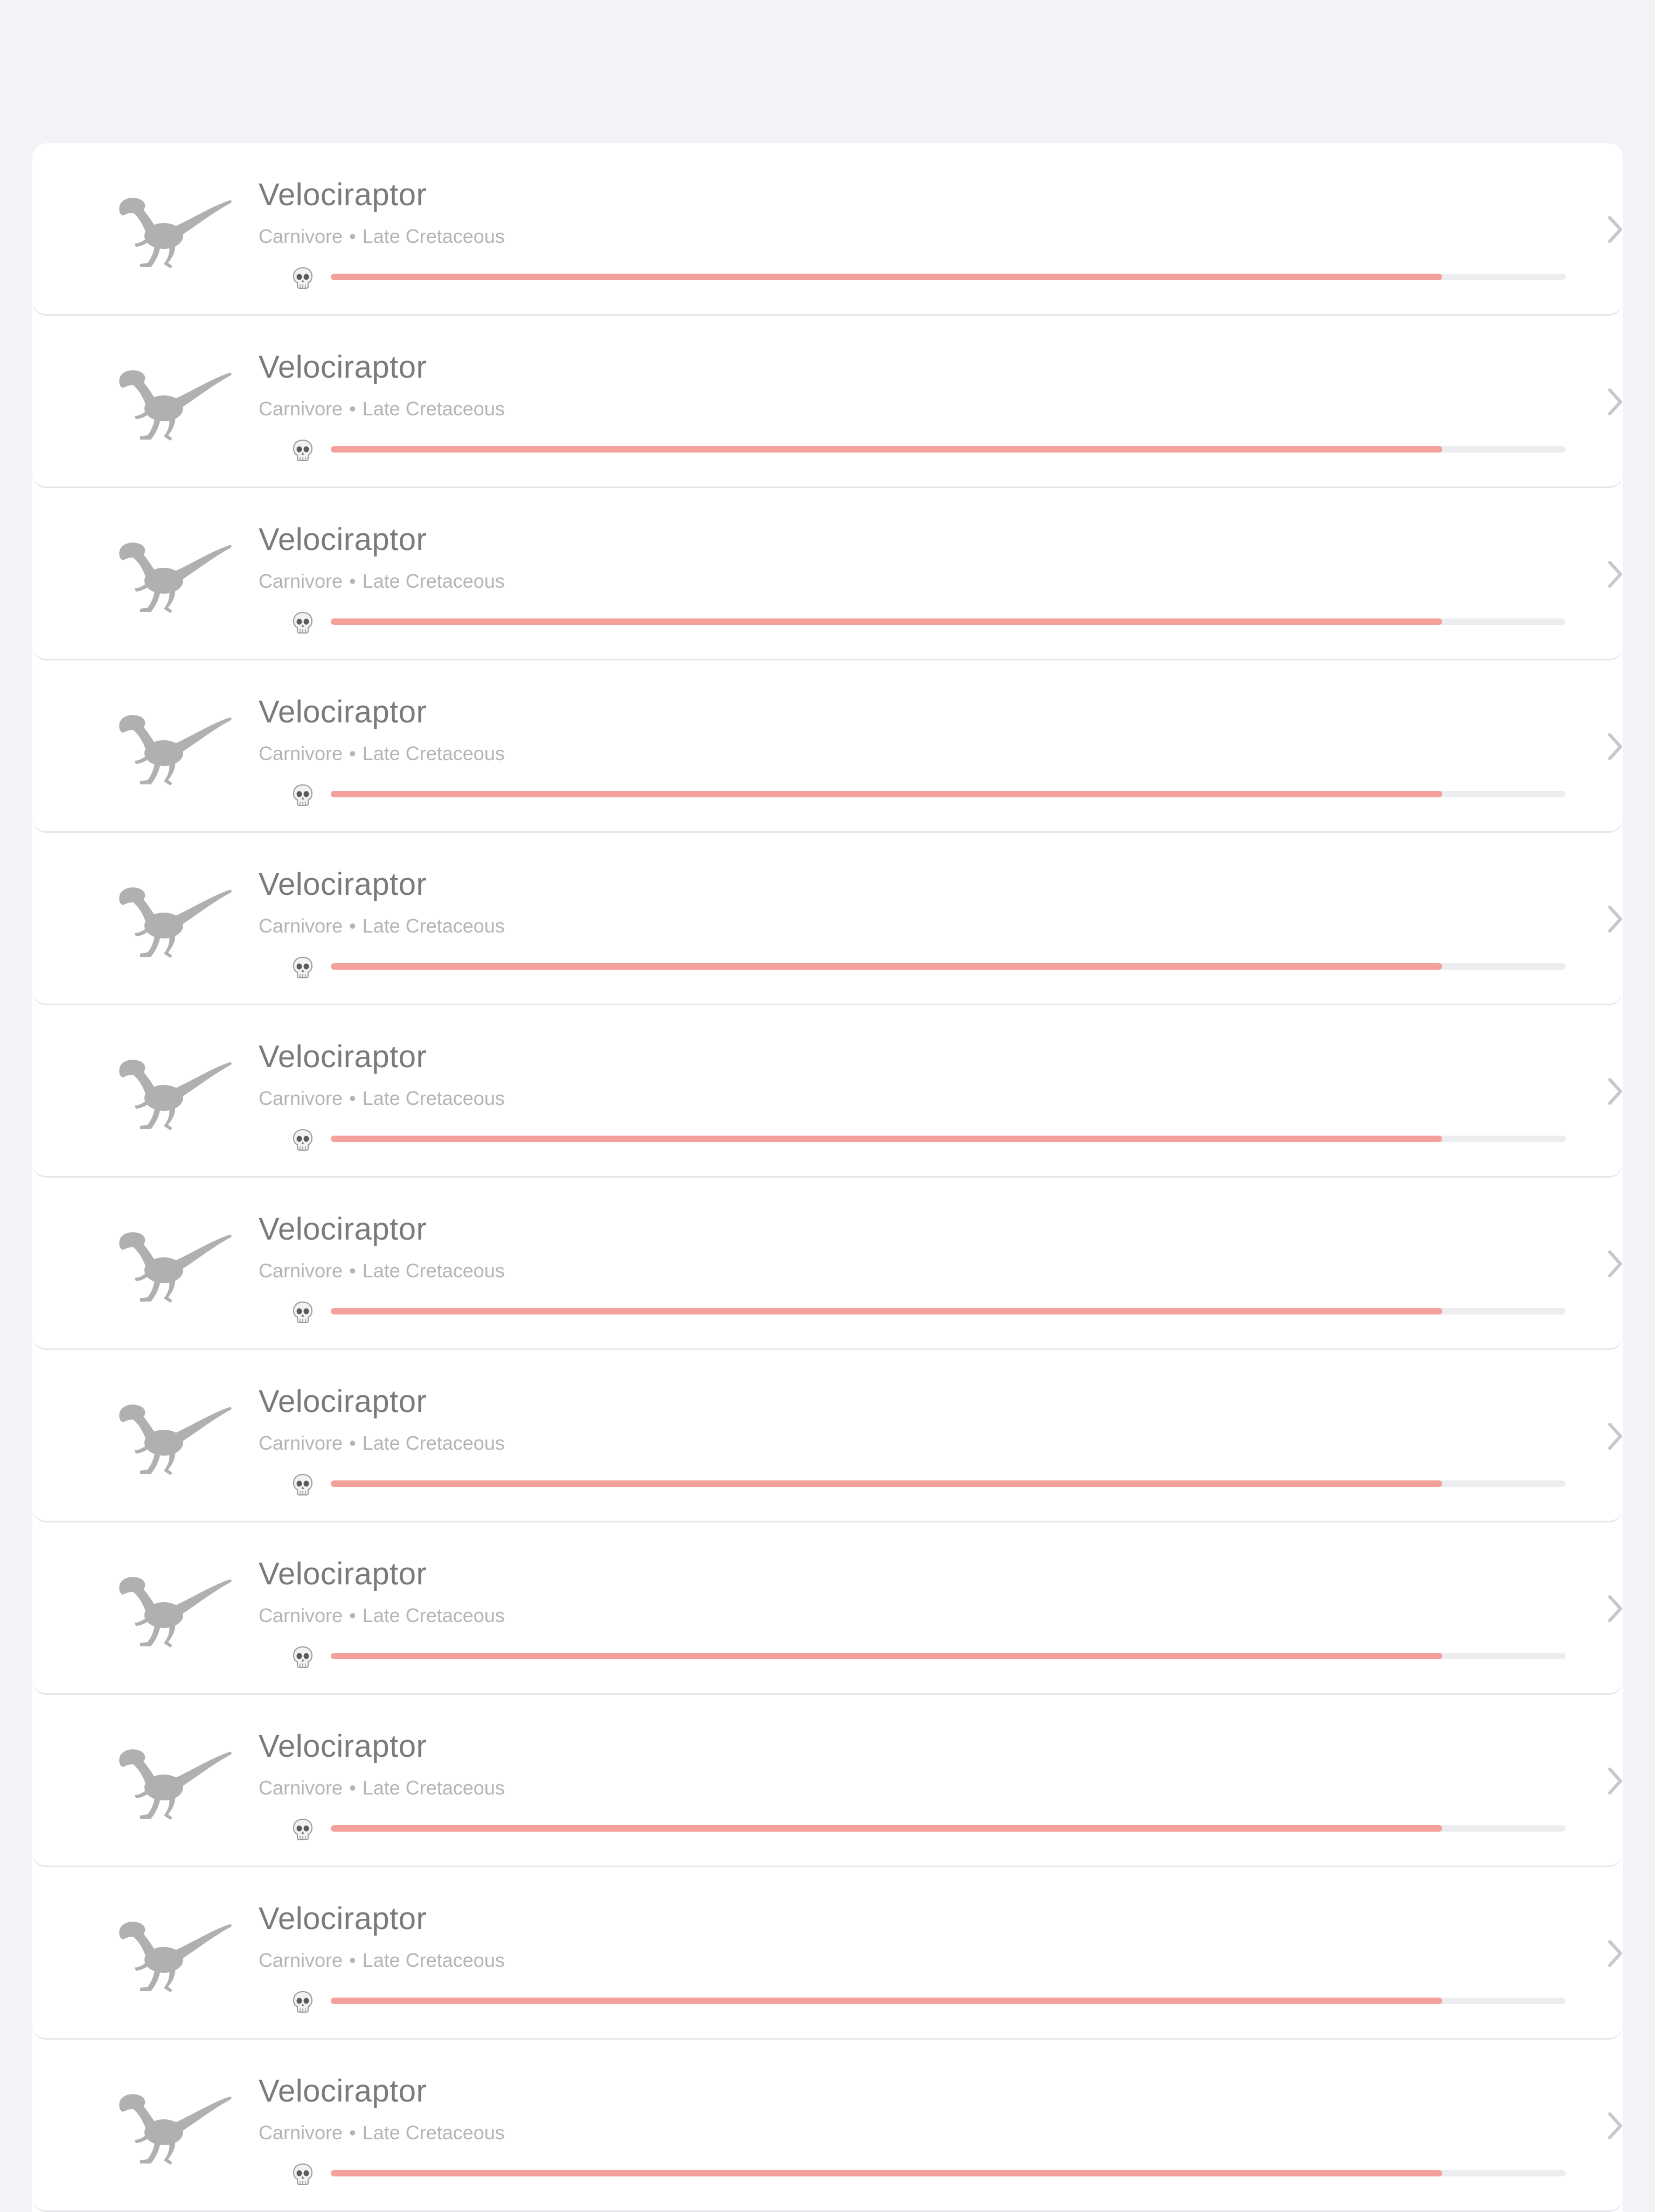 The image size is (1655, 2212). Describe the element at coordinates (827, 919) in the screenshot. I see `dinosaur-row-5: Velociraptor Carnivore • Late Cretaceous` at that location.